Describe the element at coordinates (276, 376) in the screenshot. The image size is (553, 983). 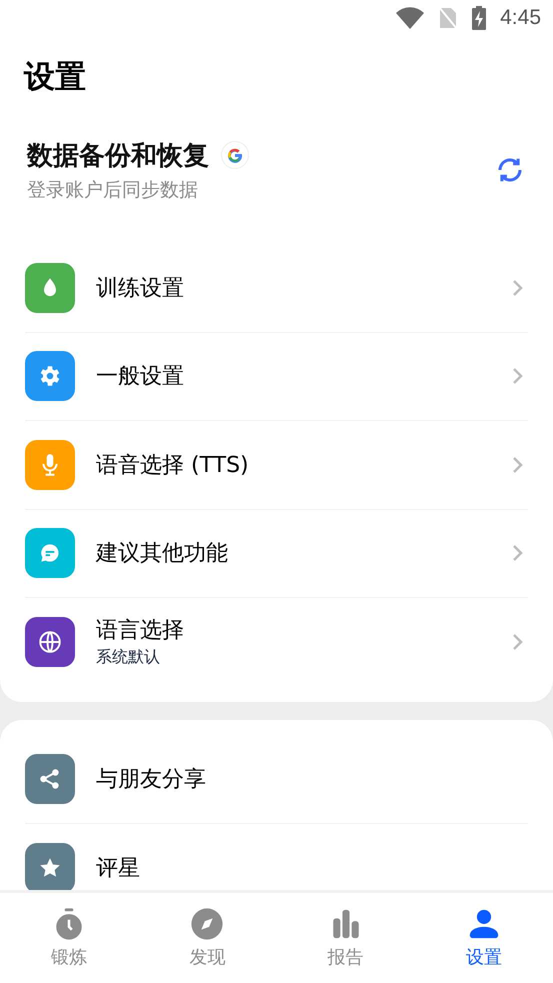
I see `settings-row: 一般设置` at that location.